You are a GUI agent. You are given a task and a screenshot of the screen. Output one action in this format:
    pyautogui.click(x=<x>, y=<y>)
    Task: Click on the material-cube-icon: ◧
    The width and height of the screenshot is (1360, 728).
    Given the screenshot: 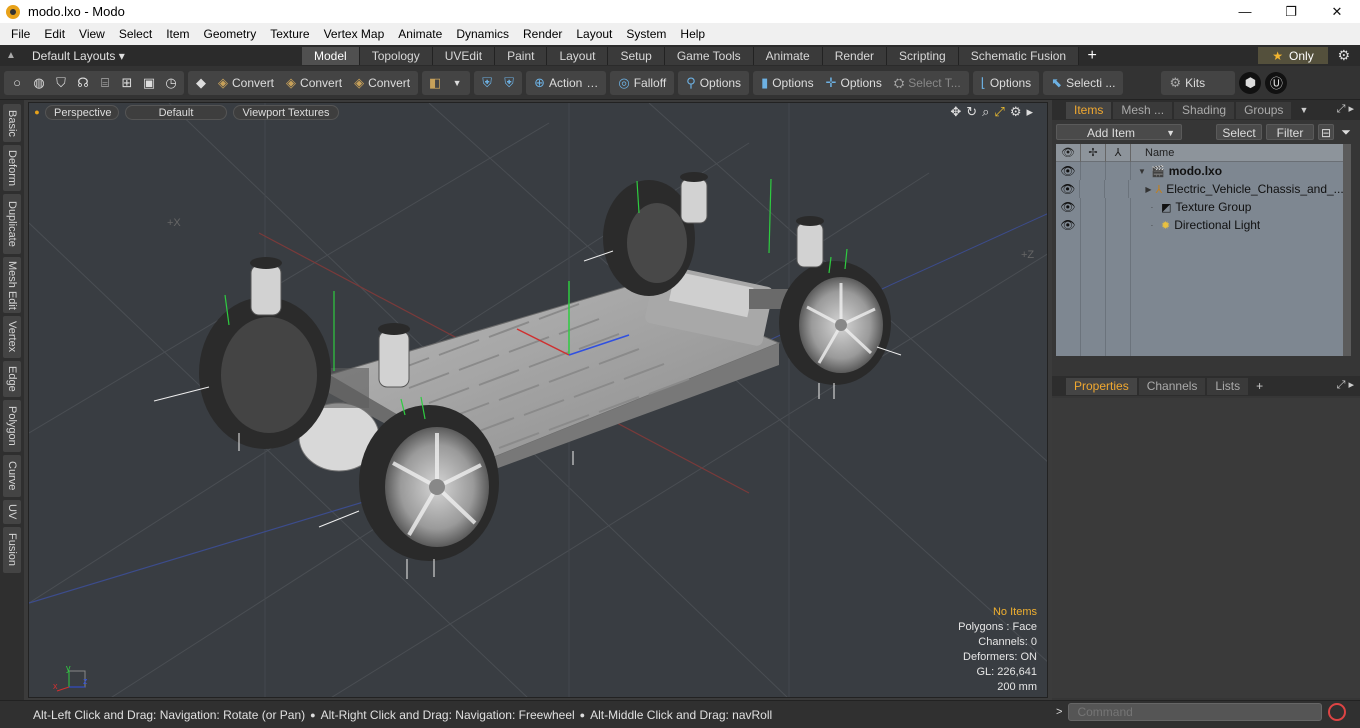 What is the action you would take?
    pyautogui.click(x=435, y=83)
    